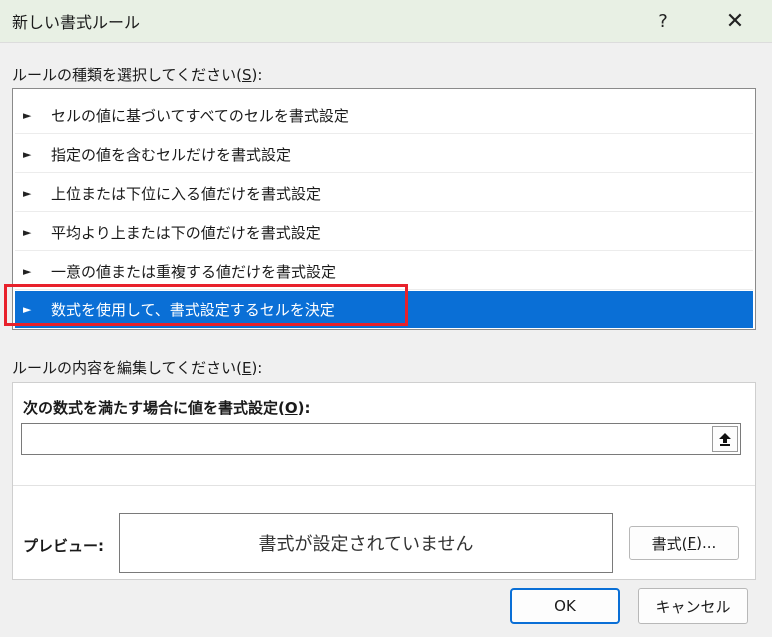 The height and width of the screenshot is (637, 772). What do you see at coordinates (186, 193) in the screenshot?
I see `rule-item-label: 上位または下位に入る値だけを書式設定` at bounding box center [186, 193].